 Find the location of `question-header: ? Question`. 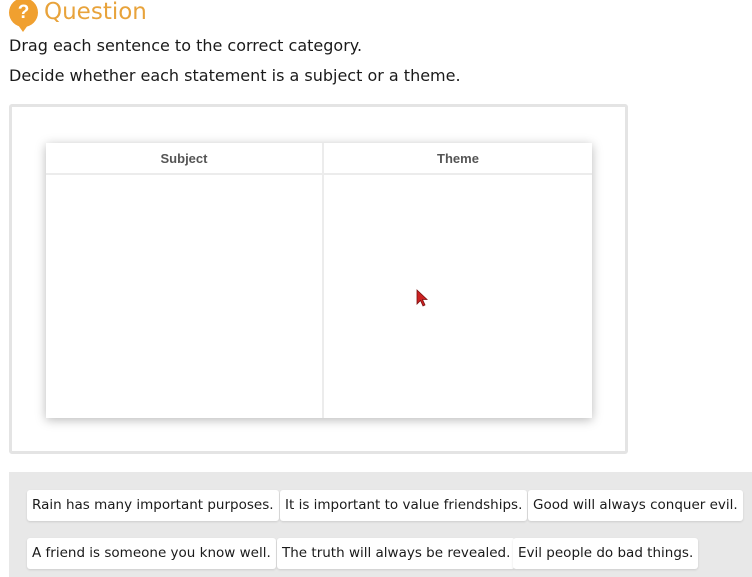

question-header: ? Question is located at coordinates (78, 16).